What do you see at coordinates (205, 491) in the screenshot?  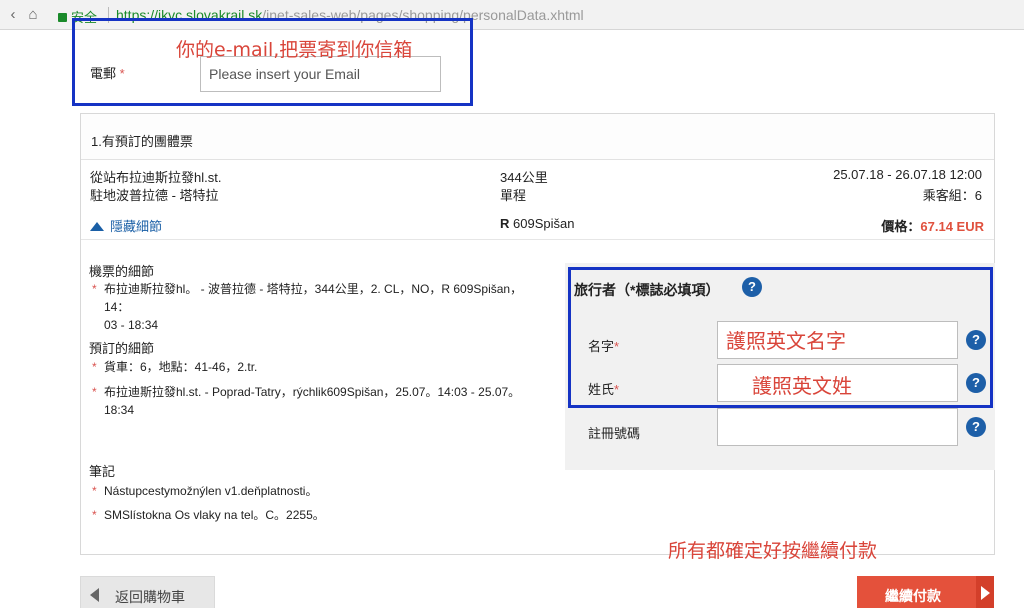 I see `note-item: * Nástupcestymožnýlen v1.deňplatnosti。` at bounding box center [205, 491].